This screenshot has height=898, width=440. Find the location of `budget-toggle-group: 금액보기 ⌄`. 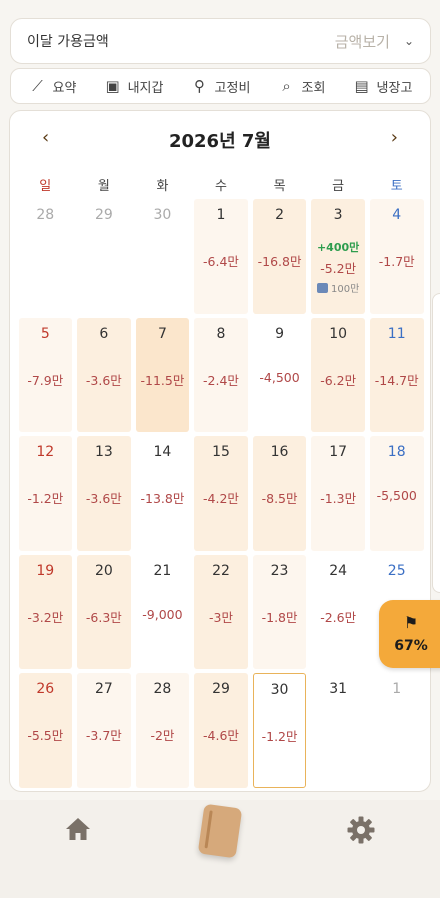

budget-toggle-group: 금액보기 ⌄ is located at coordinates (374, 41).